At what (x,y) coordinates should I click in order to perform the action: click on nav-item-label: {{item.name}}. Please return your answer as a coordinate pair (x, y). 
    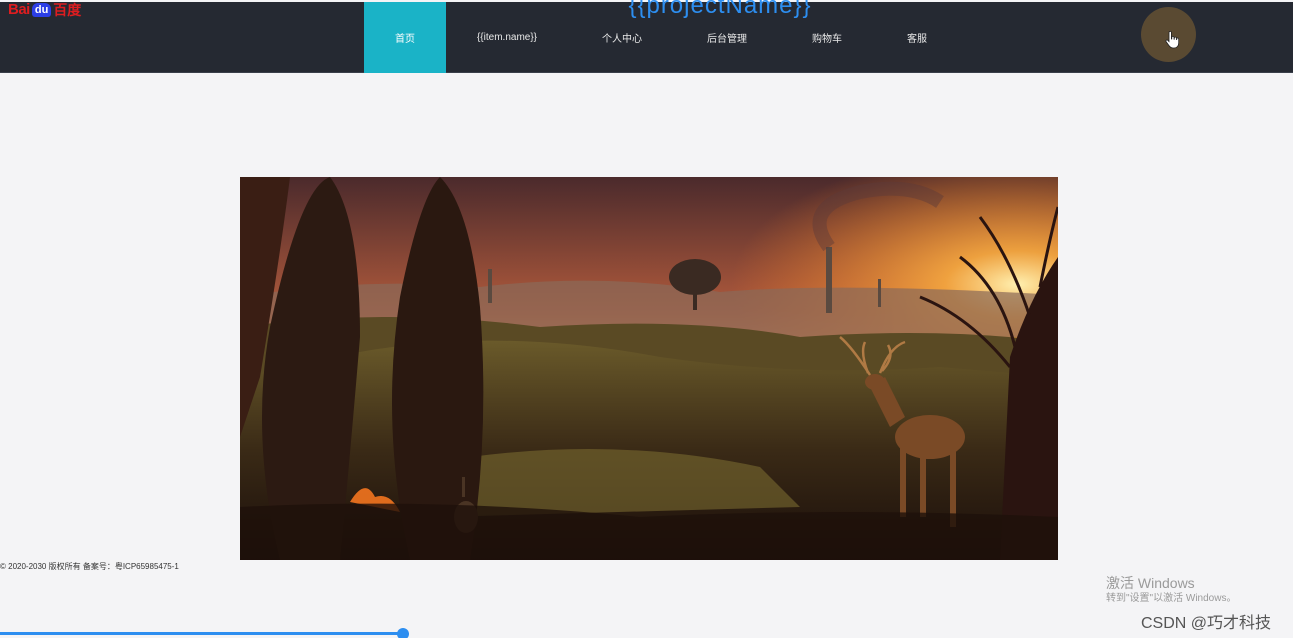
    Looking at the image, I should click on (507, 37).